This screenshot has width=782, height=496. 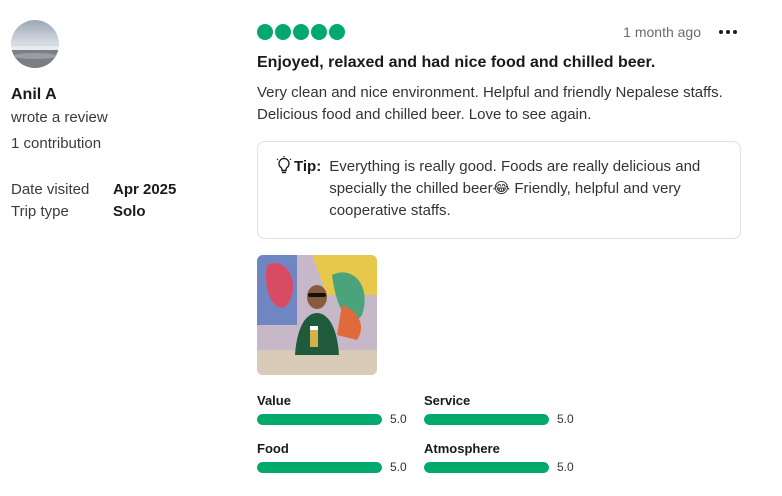 I want to click on detail-row-date-visited: Date visited Apr 2025, so click(x=121, y=190).